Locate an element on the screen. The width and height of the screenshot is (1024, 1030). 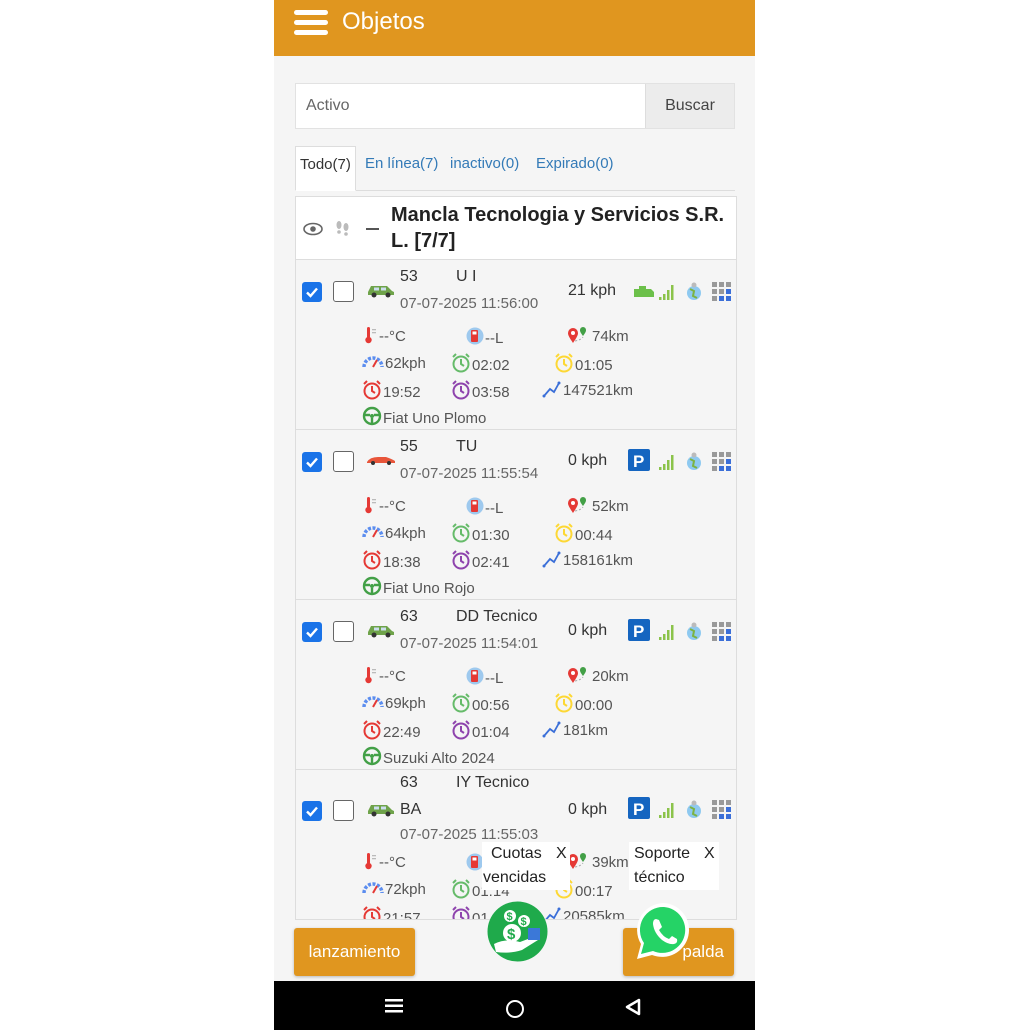
vehicle-name-line2: BA is located at coordinates (411, 809).